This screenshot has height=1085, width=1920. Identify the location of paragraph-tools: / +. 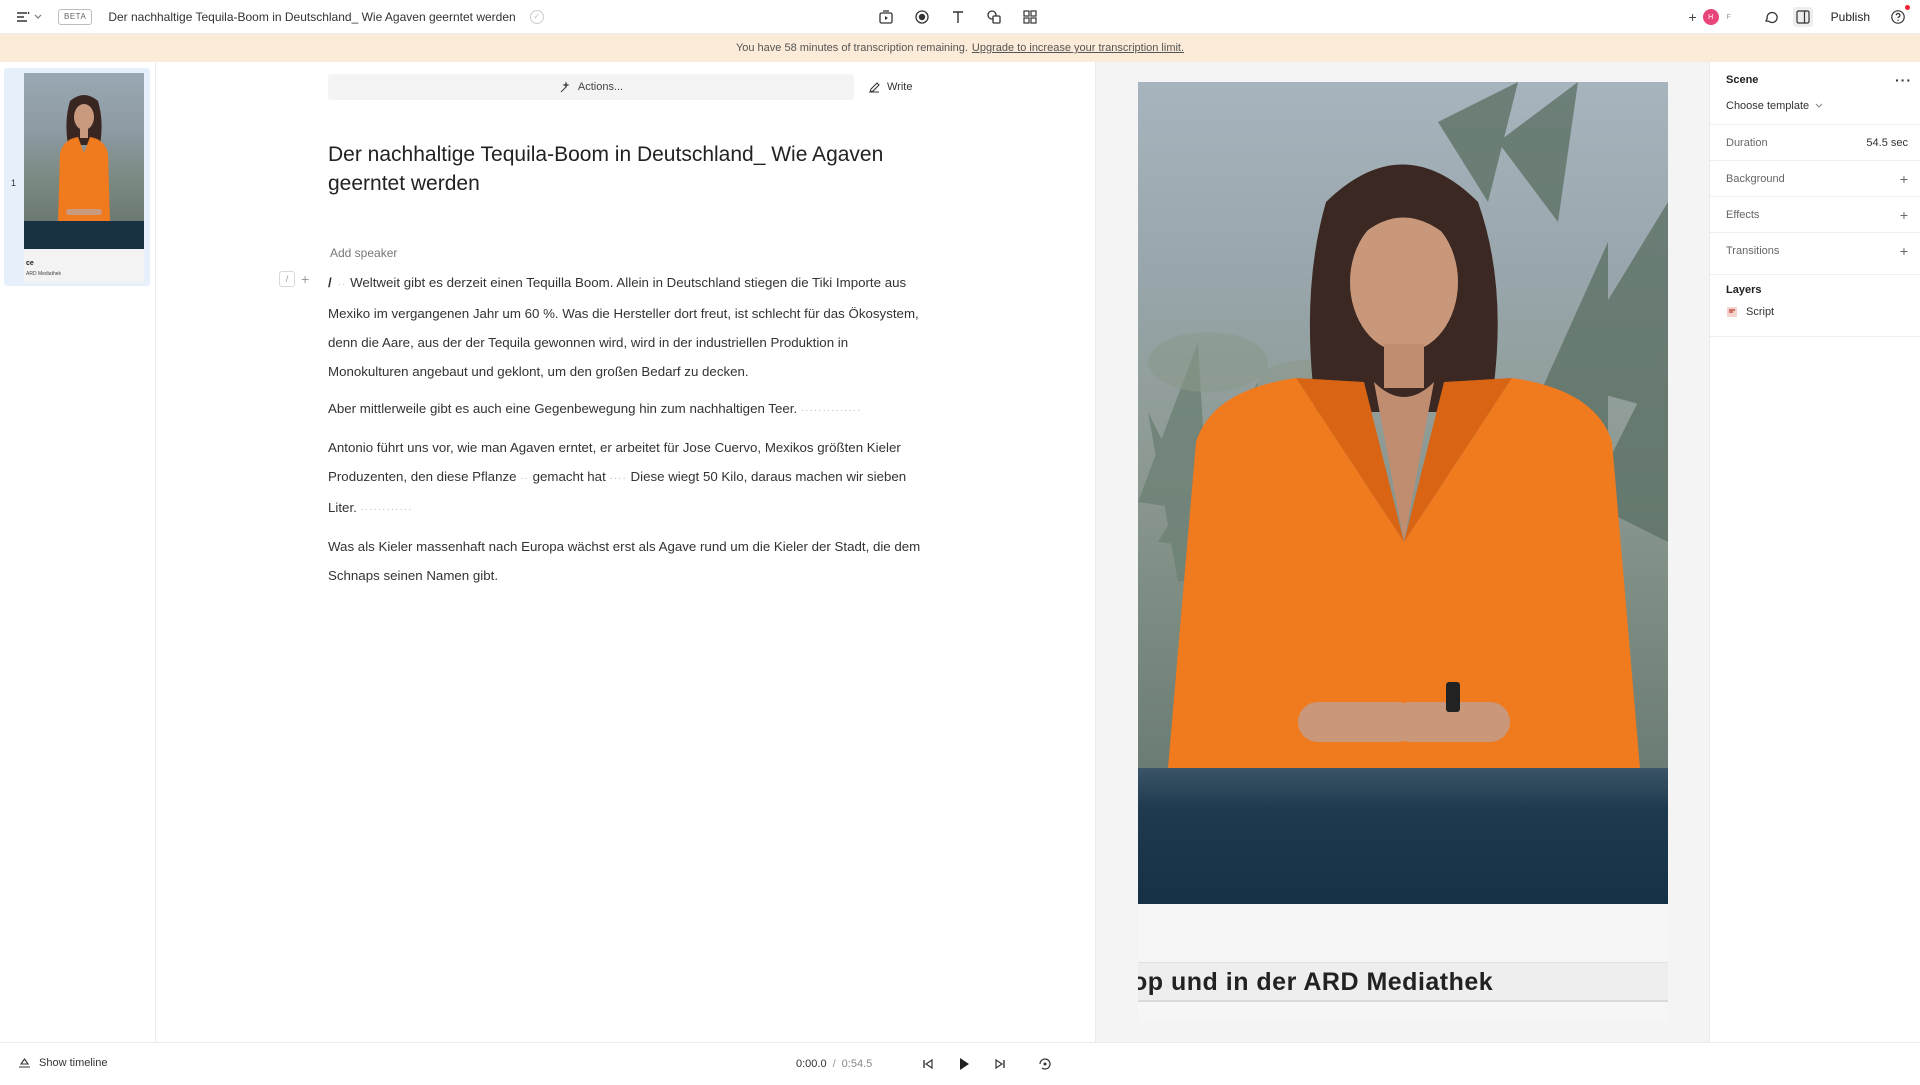
(294, 279).